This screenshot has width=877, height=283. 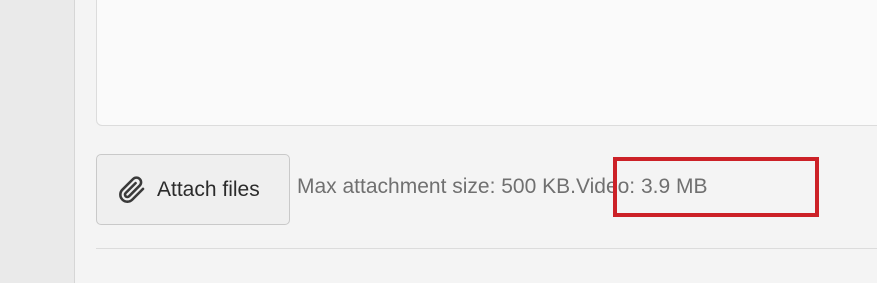 What do you see at coordinates (208, 189) in the screenshot?
I see `attach-files-label: Attach files` at bounding box center [208, 189].